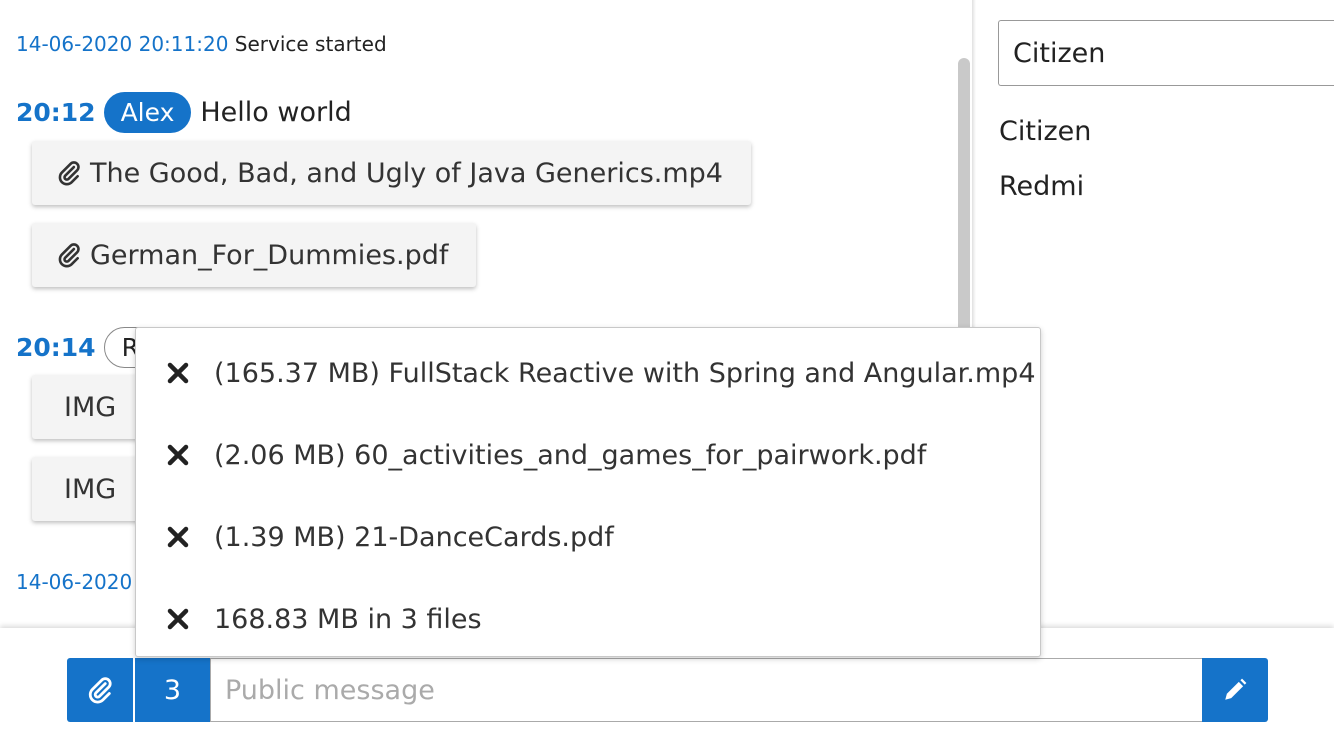  What do you see at coordinates (1041, 186) in the screenshot?
I see `user-list-item: Redmi` at bounding box center [1041, 186].